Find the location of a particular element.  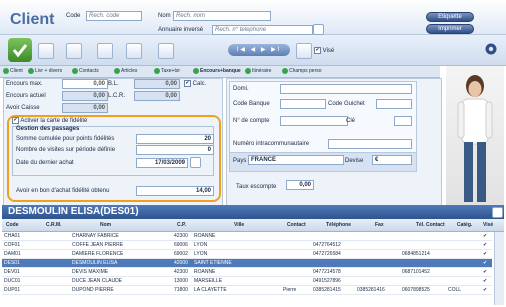

copy-icon is located at coordinates (105, 51).